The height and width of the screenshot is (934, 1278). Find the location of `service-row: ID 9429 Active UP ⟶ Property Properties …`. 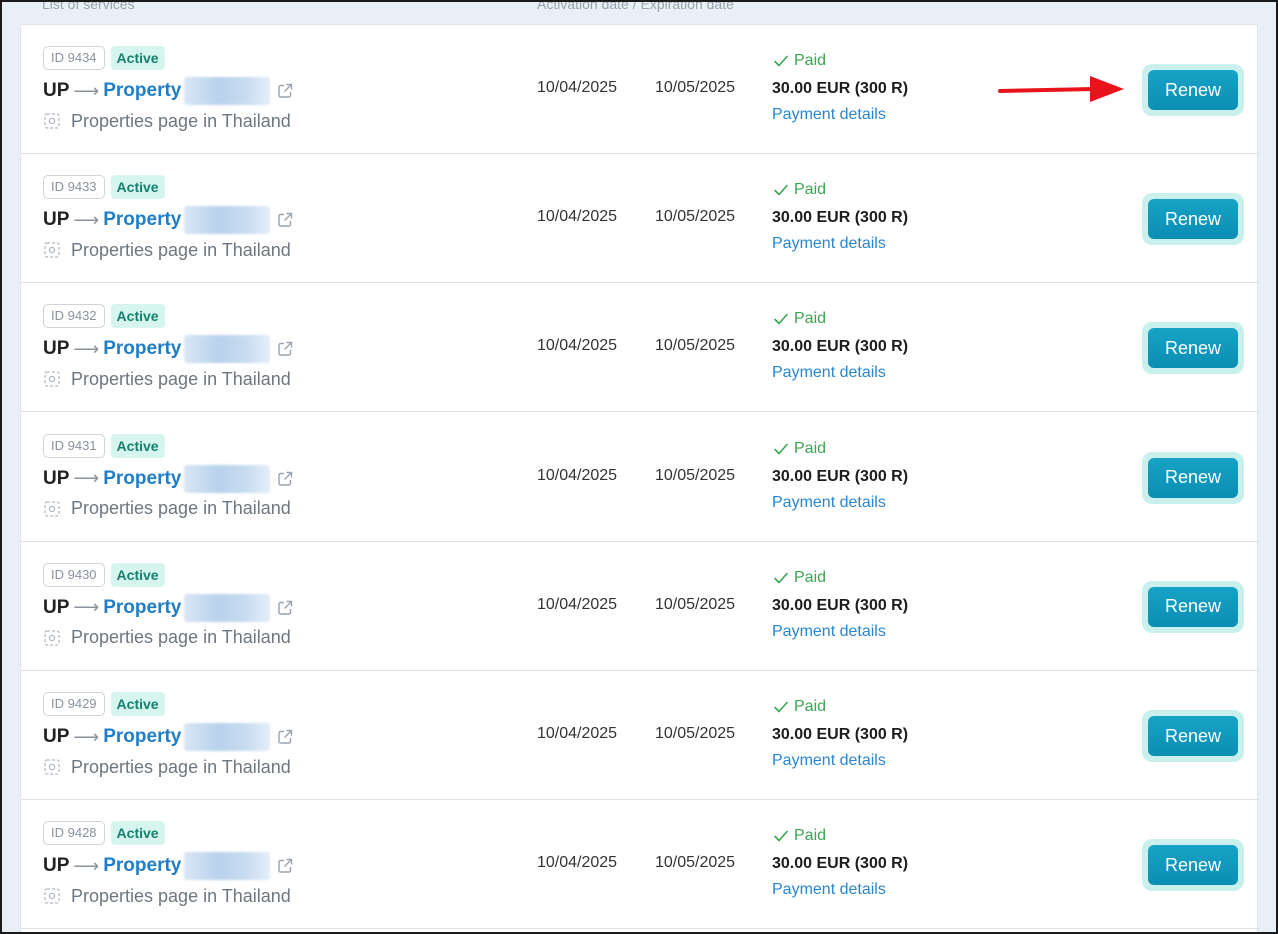

service-row: ID 9429 Active UP ⟶ Property Properties … is located at coordinates (640, 735).